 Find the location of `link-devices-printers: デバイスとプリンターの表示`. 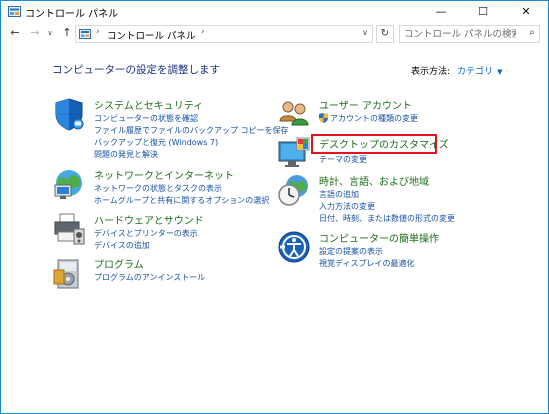

link-devices-printers: デバイスとプリンターの表示 is located at coordinates (146, 233).